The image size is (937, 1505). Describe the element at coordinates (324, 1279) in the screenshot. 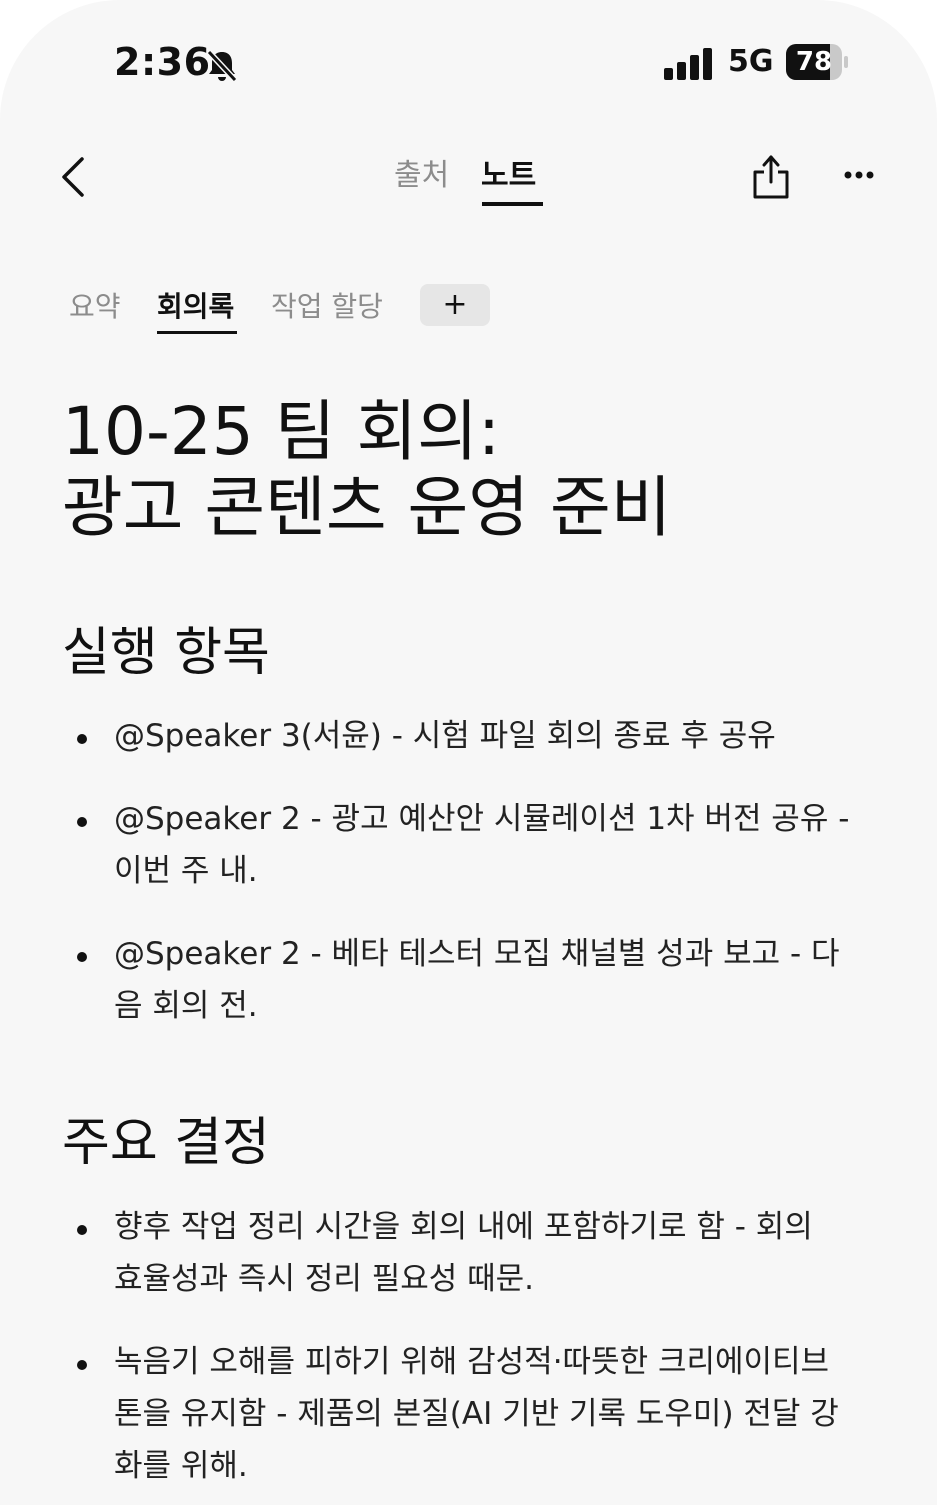

I see `list-item-text: 효율성과 즉시 정리 필요성 때문.` at that location.